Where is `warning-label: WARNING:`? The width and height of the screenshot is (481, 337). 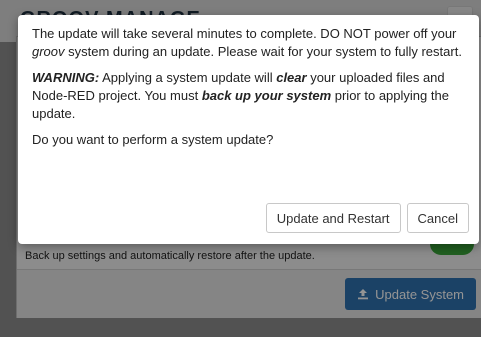 warning-label: WARNING: is located at coordinates (66, 77).